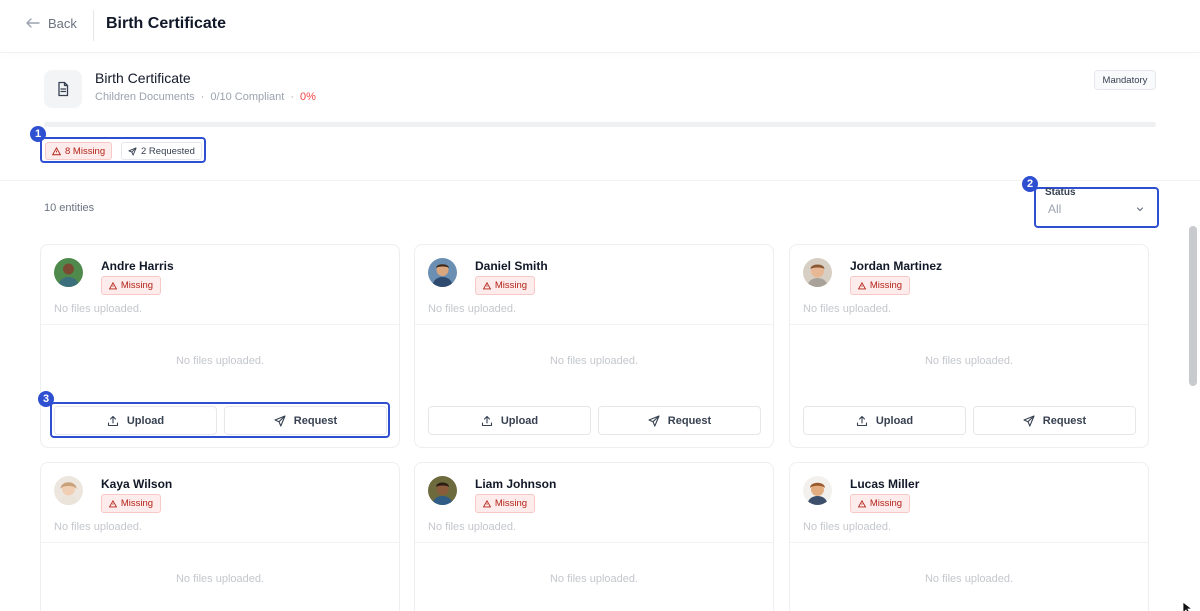  I want to click on document-meta: Children Documents · 0/10 Compliant · 0%, so click(205, 97).